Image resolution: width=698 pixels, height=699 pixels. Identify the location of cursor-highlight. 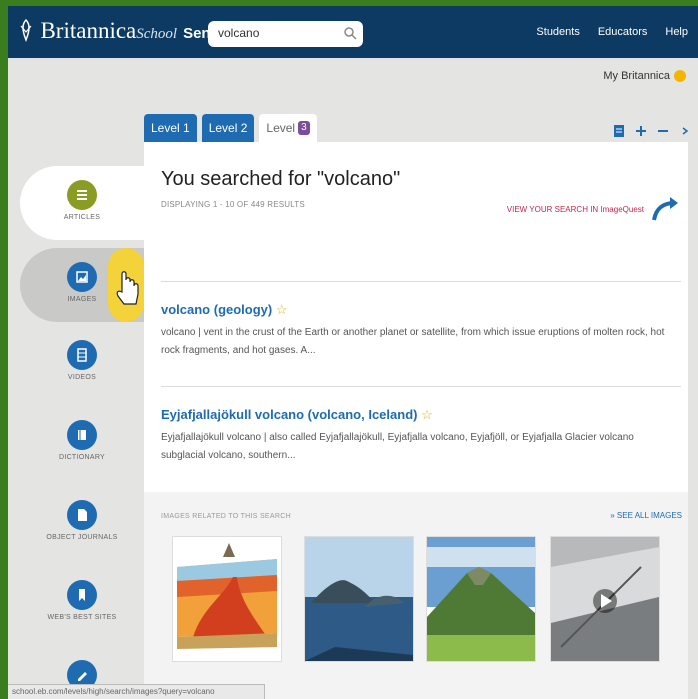
(126, 285).